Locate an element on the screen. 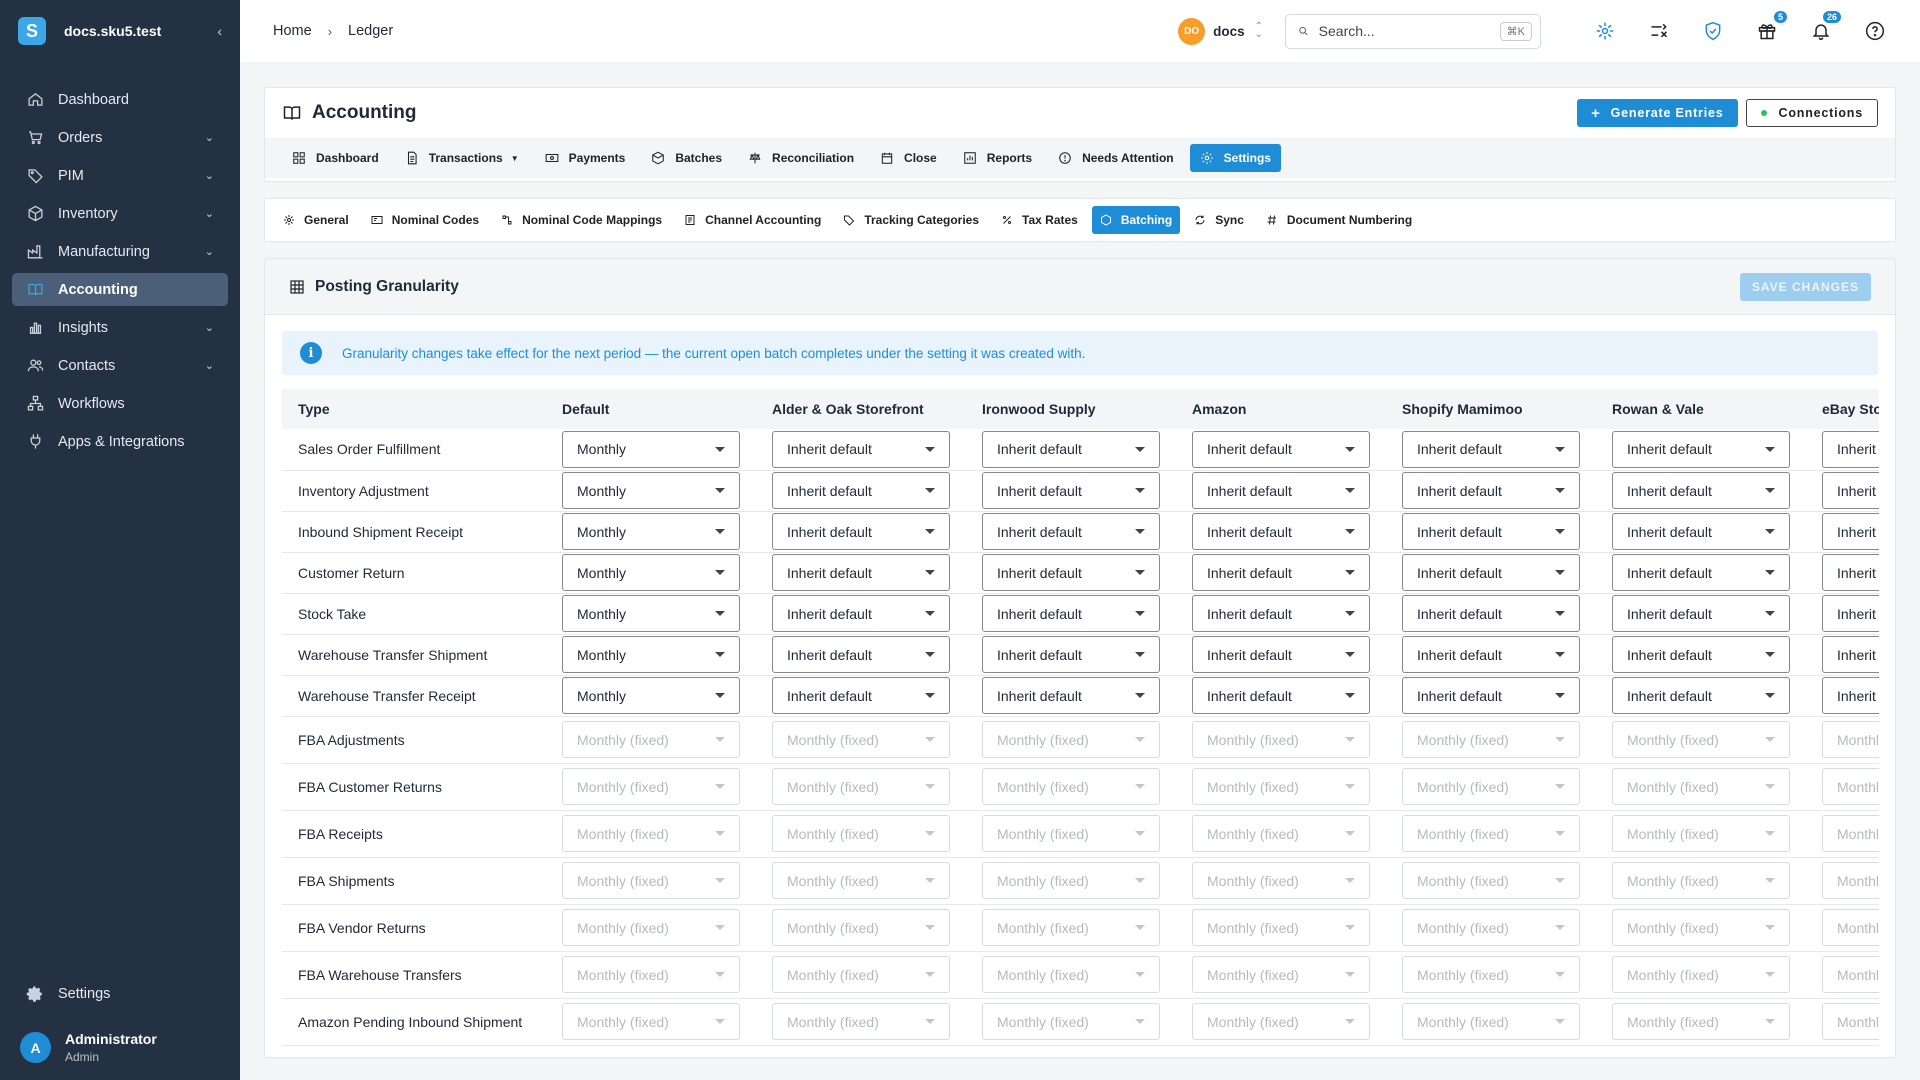 The height and width of the screenshot is (1080, 1920). caret-down-icon: ▼ is located at coordinates (514, 158).